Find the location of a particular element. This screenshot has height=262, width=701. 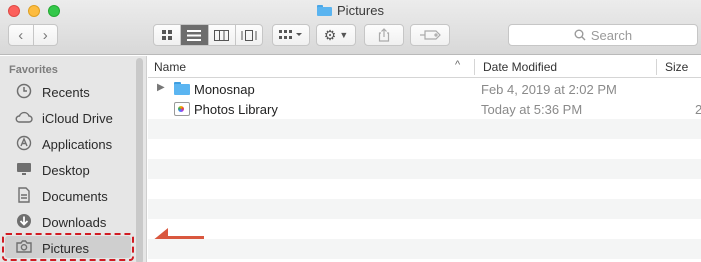

sidebar-heading: Favorites is located at coordinates (33, 70).